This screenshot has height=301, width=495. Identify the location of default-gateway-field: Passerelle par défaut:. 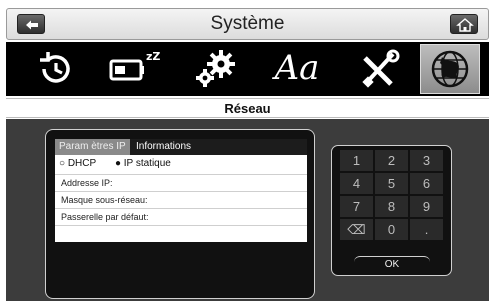
(181, 216).